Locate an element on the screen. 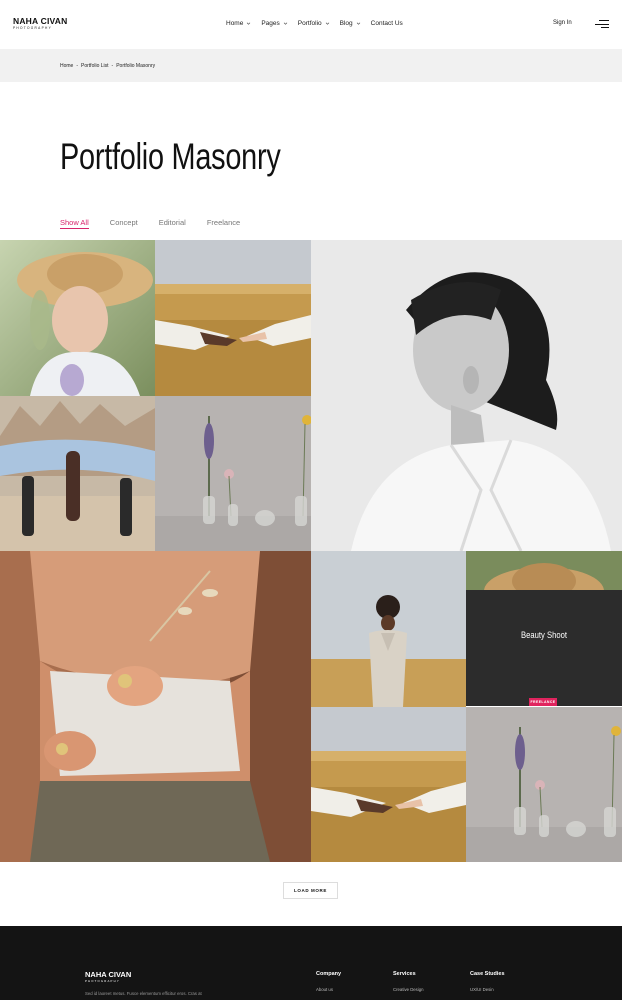 This screenshot has height=1000, width=622. logo-tagline: PHOTOGRAPHY is located at coordinates (33, 28).